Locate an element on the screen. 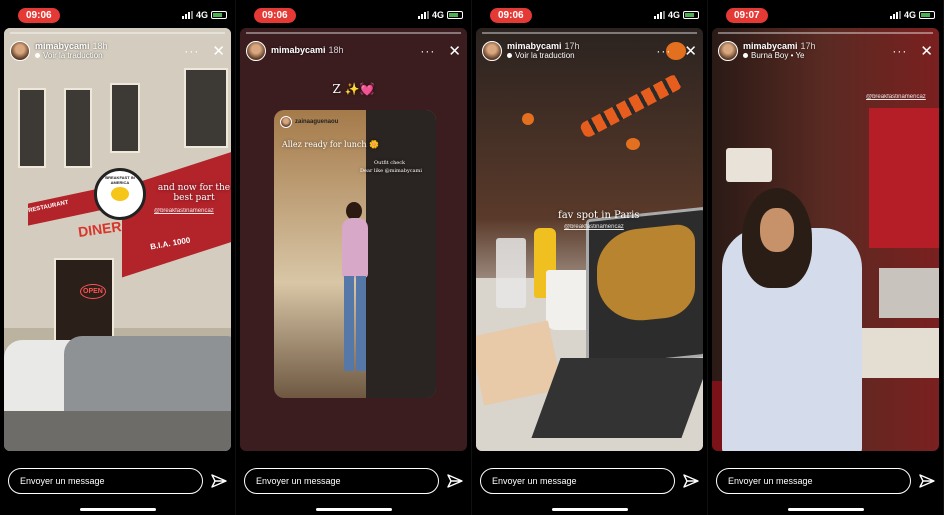 This screenshot has height=515, width=944. restaurant-logo: BREAKFAST IN AMERICA is located at coordinates (120, 194).